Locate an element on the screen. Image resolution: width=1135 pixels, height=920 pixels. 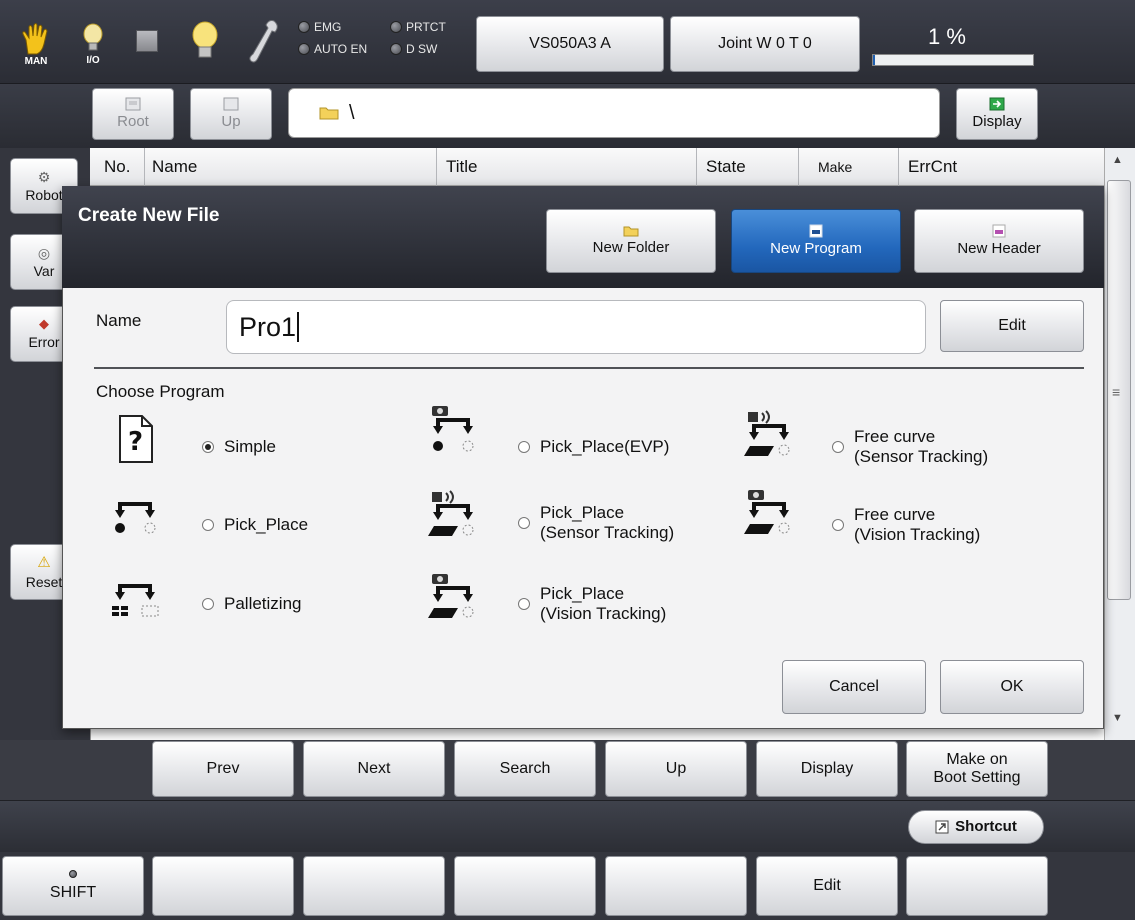
new-program-button: New Program is located at coordinates (816, 241).